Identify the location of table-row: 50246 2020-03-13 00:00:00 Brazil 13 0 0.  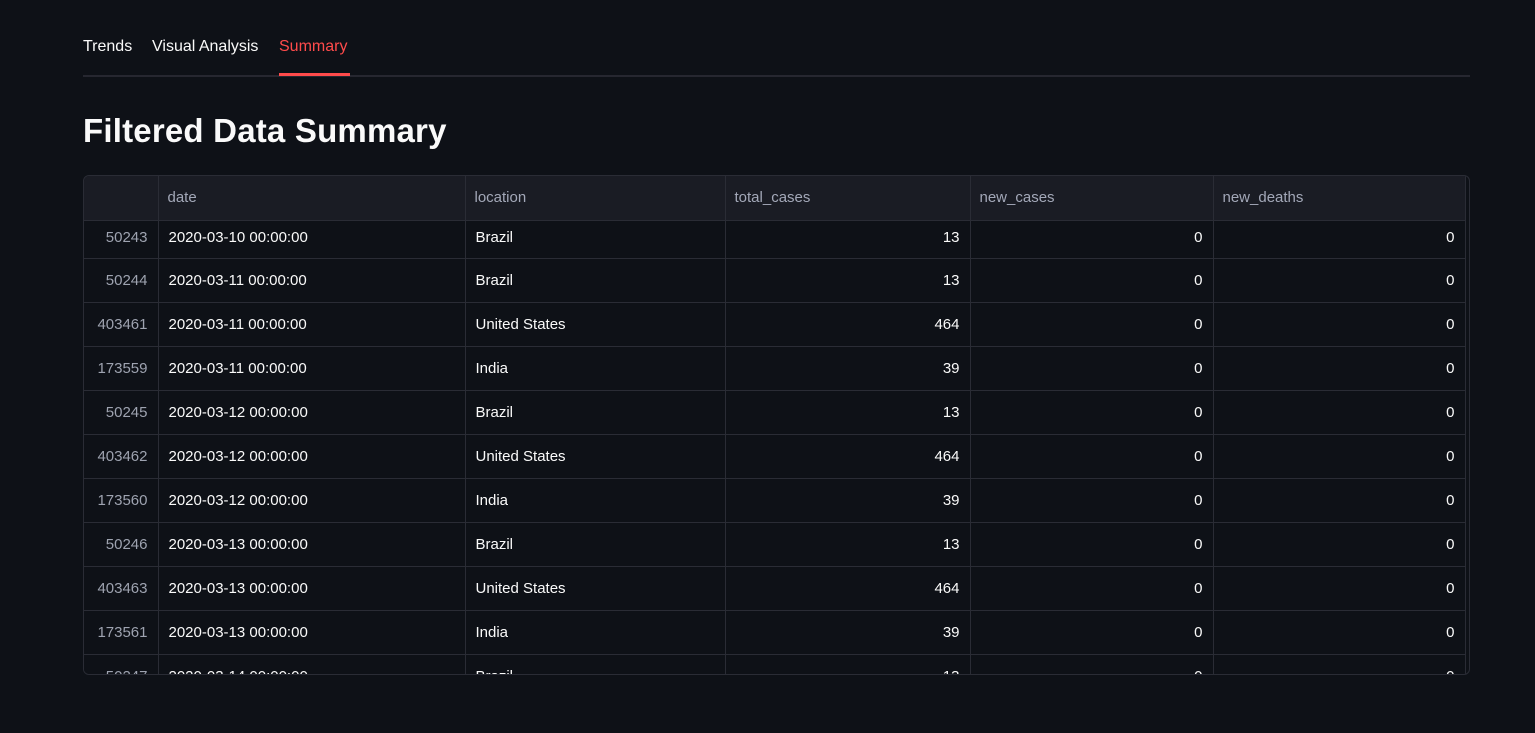
(775, 544).